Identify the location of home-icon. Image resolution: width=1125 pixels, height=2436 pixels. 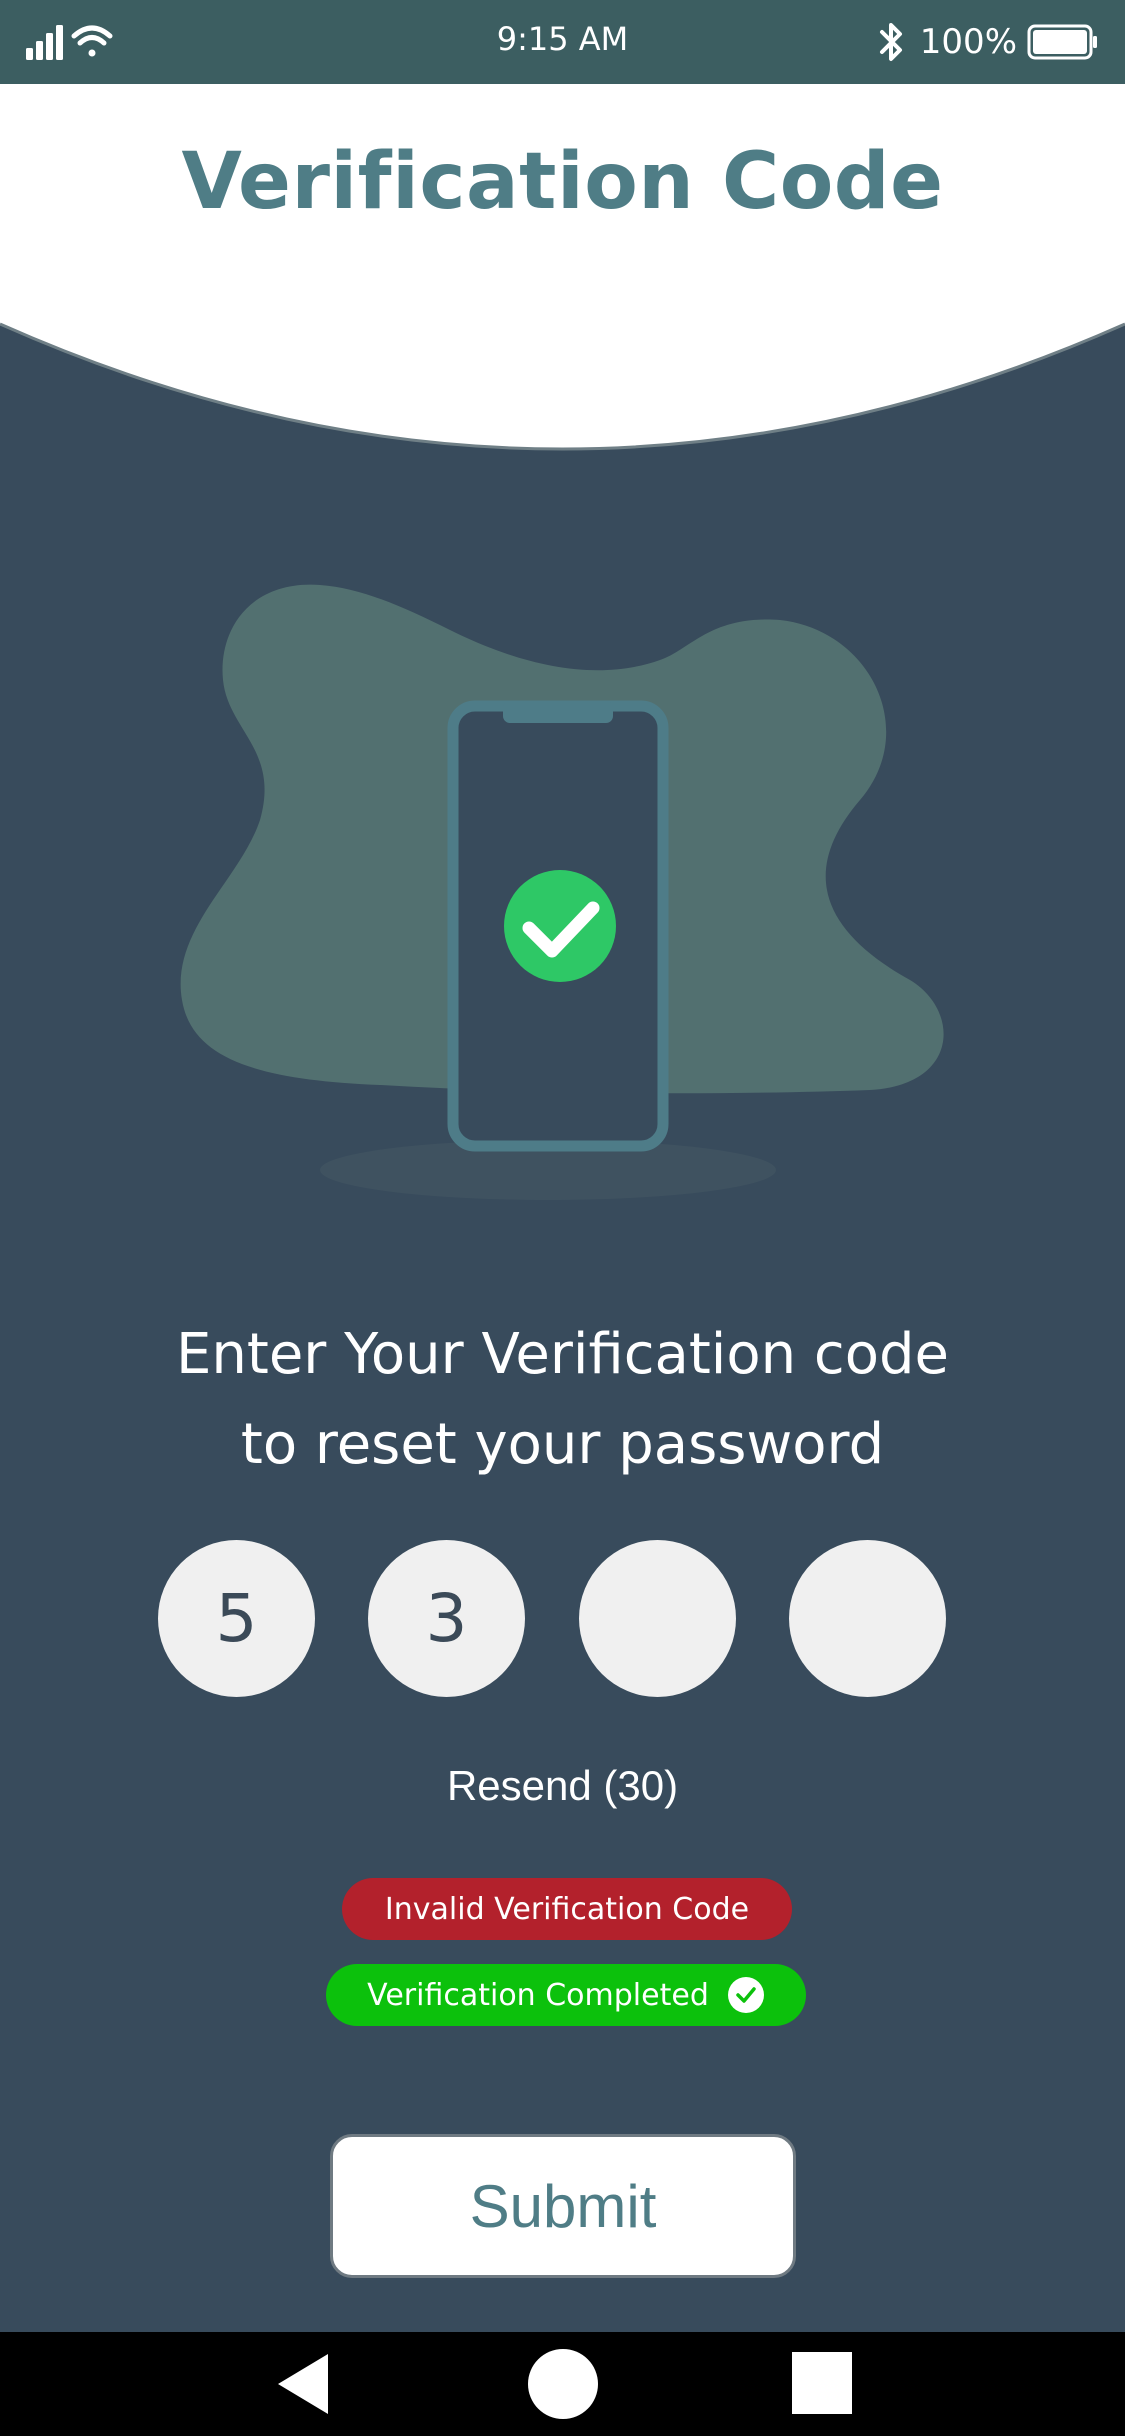
(563, 2384).